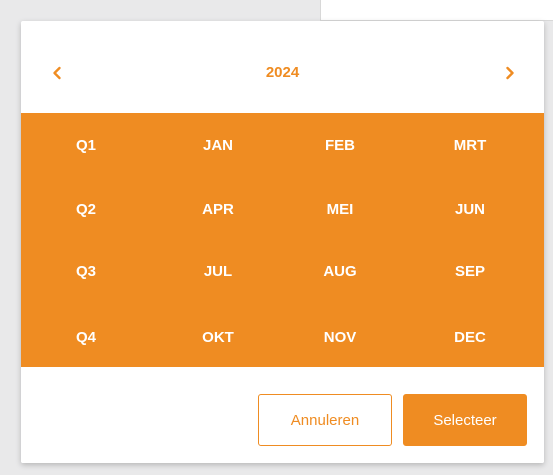  Describe the element at coordinates (340, 272) in the screenshot. I see `month-cell-aug: AUG` at that location.